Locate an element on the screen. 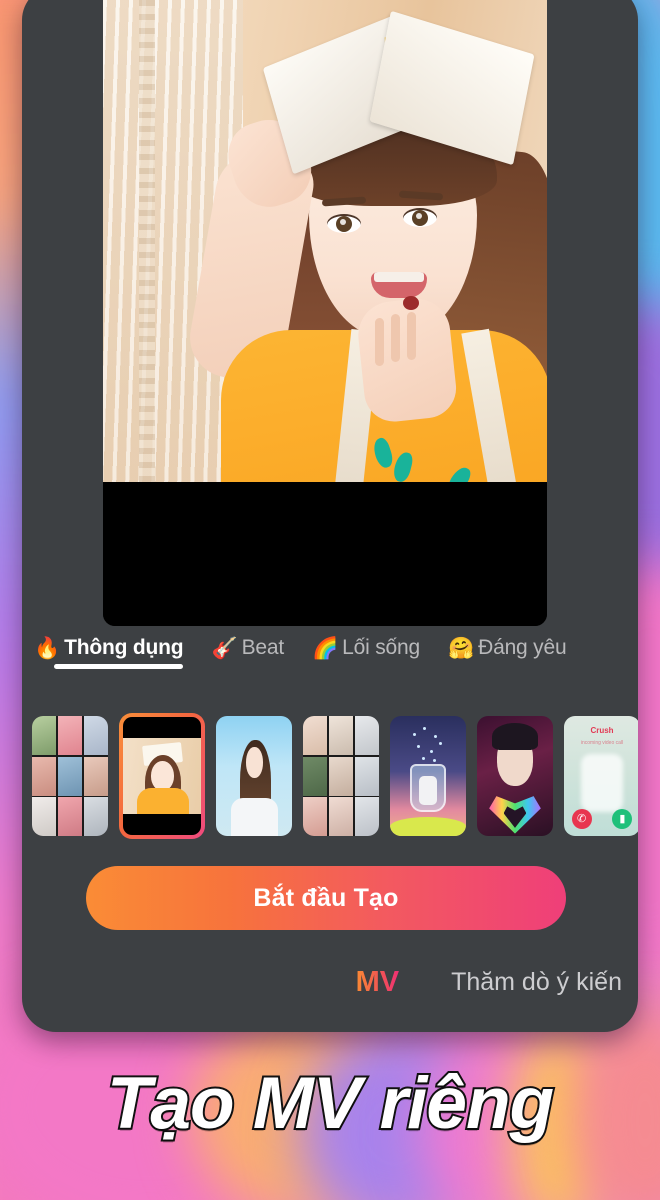 This screenshot has width=660, height=1200. crush-label: Crush is located at coordinates (602, 730).